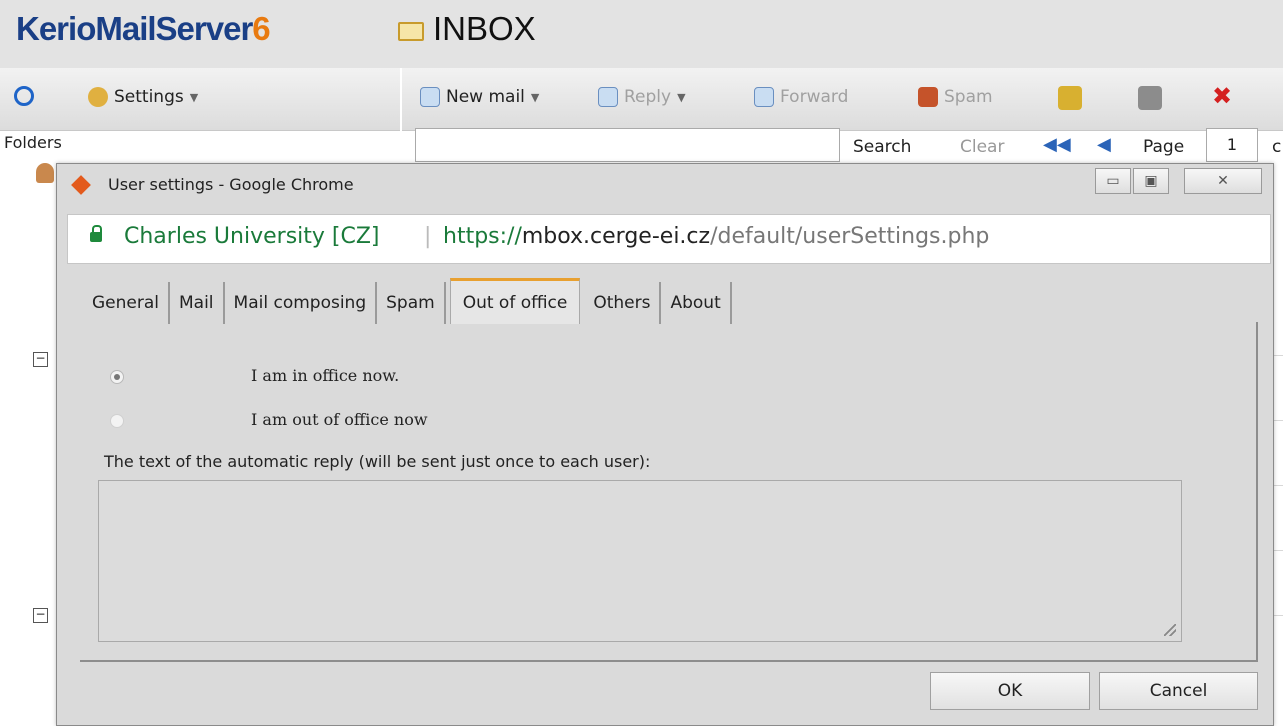 The width and height of the screenshot is (1283, 726). Describe the element at coordinates (231, 184) in the screenshot. I see `window-title: User settings - Google Chrome` at that location.